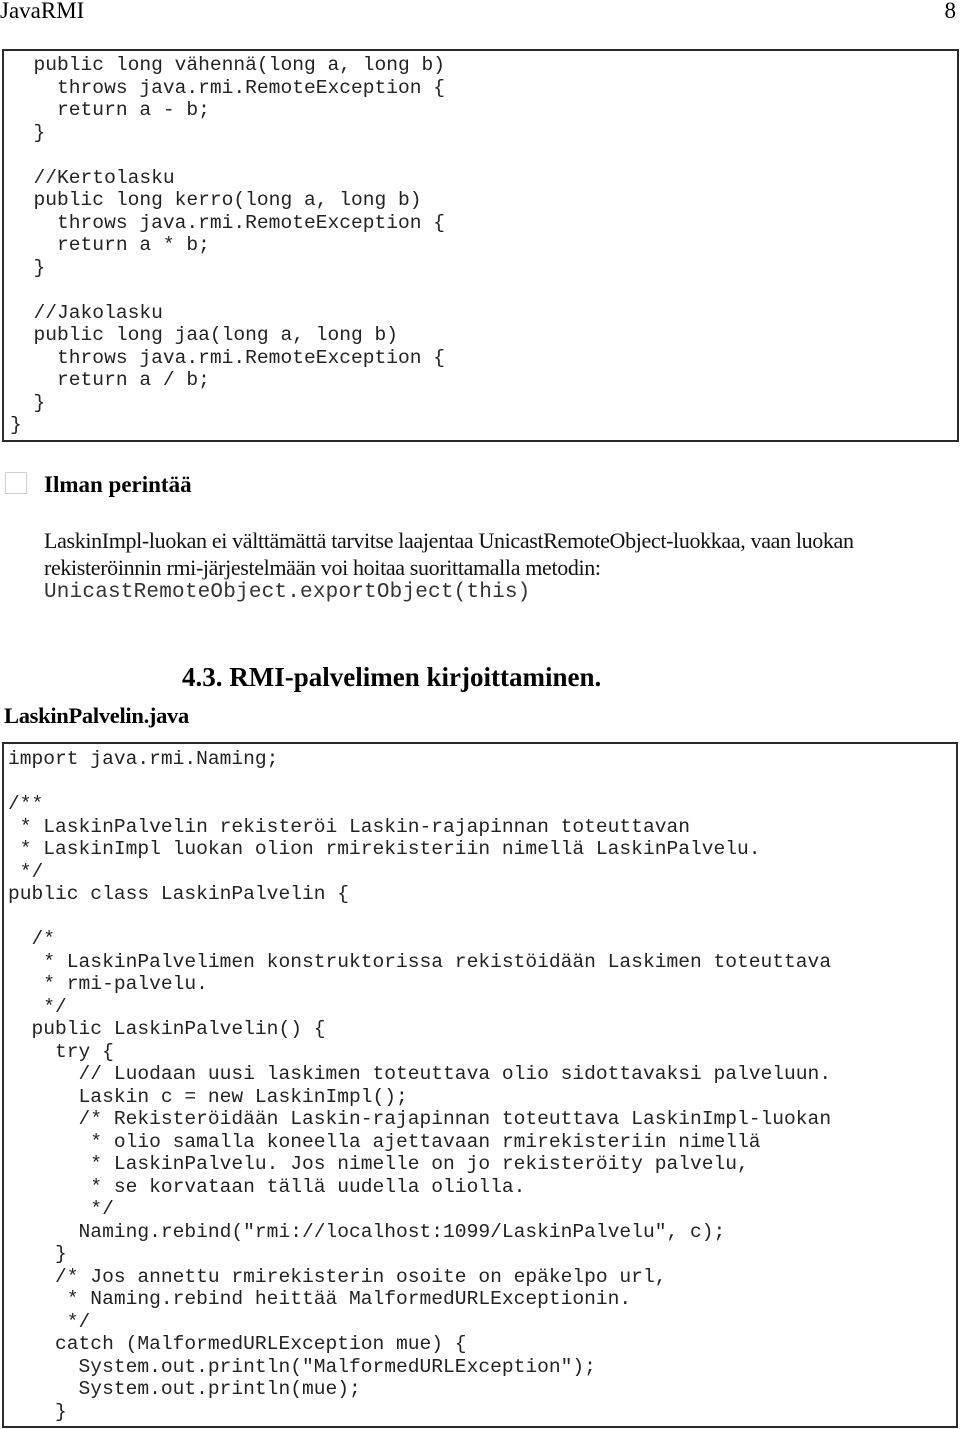  Describe the element at coordinates (204, 335) in the screenshot. I see `code-line: public long jaa(long a, long b)` at that location.